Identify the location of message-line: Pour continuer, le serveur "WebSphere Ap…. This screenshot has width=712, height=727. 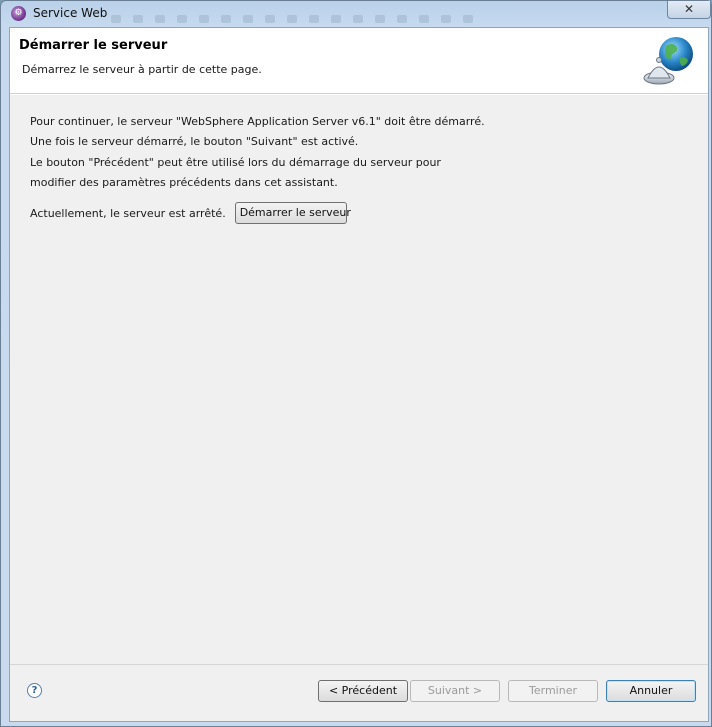
(257, 121).